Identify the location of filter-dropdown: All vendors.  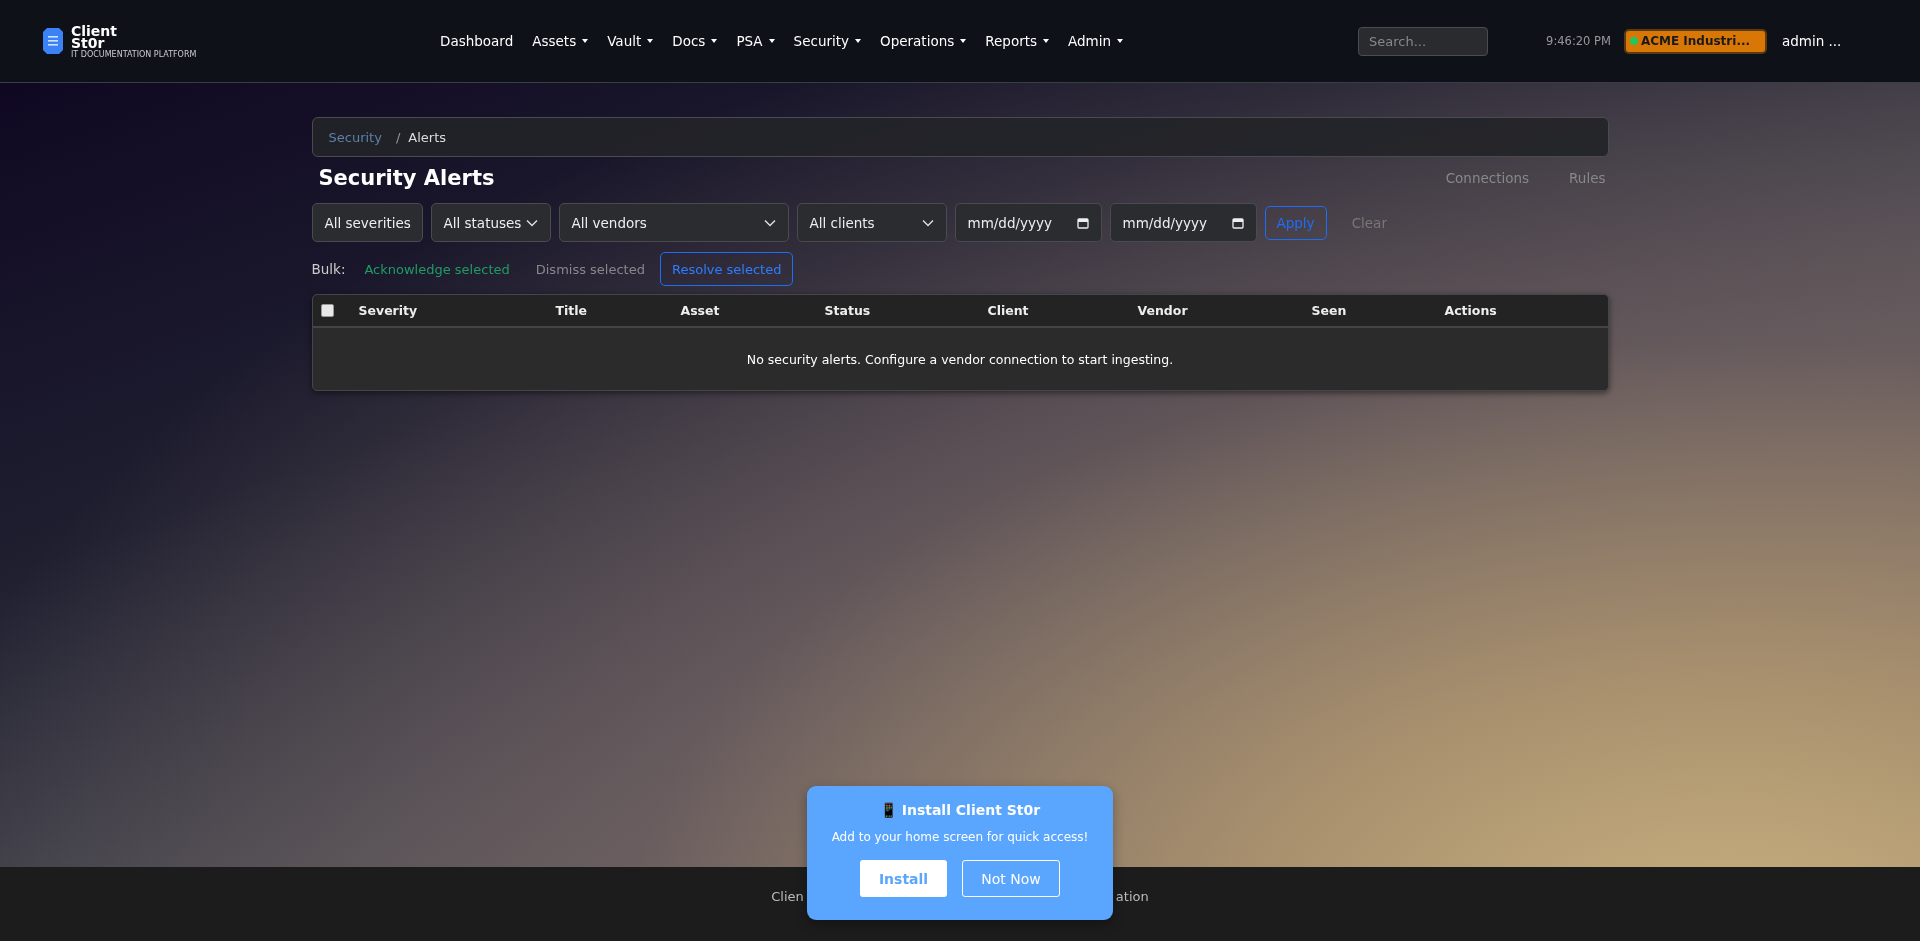
(673, 222).